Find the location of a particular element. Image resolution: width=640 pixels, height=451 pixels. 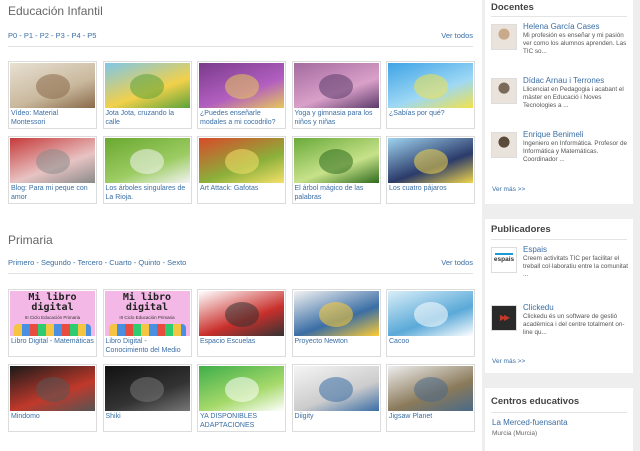

resource-caption: Art Attack: Gafotas is located at coordinates (241, 189).